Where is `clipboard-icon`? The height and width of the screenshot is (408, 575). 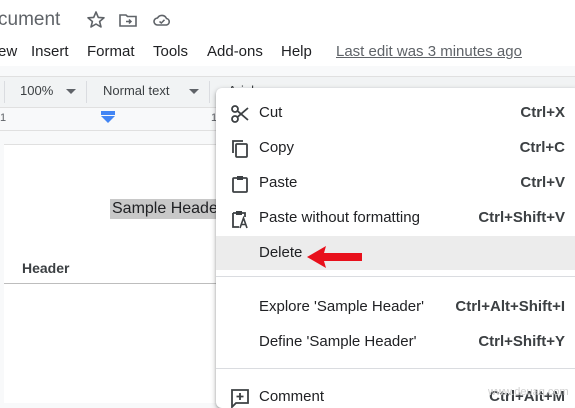
clipboard-icon is located at coordinates (240, 184).